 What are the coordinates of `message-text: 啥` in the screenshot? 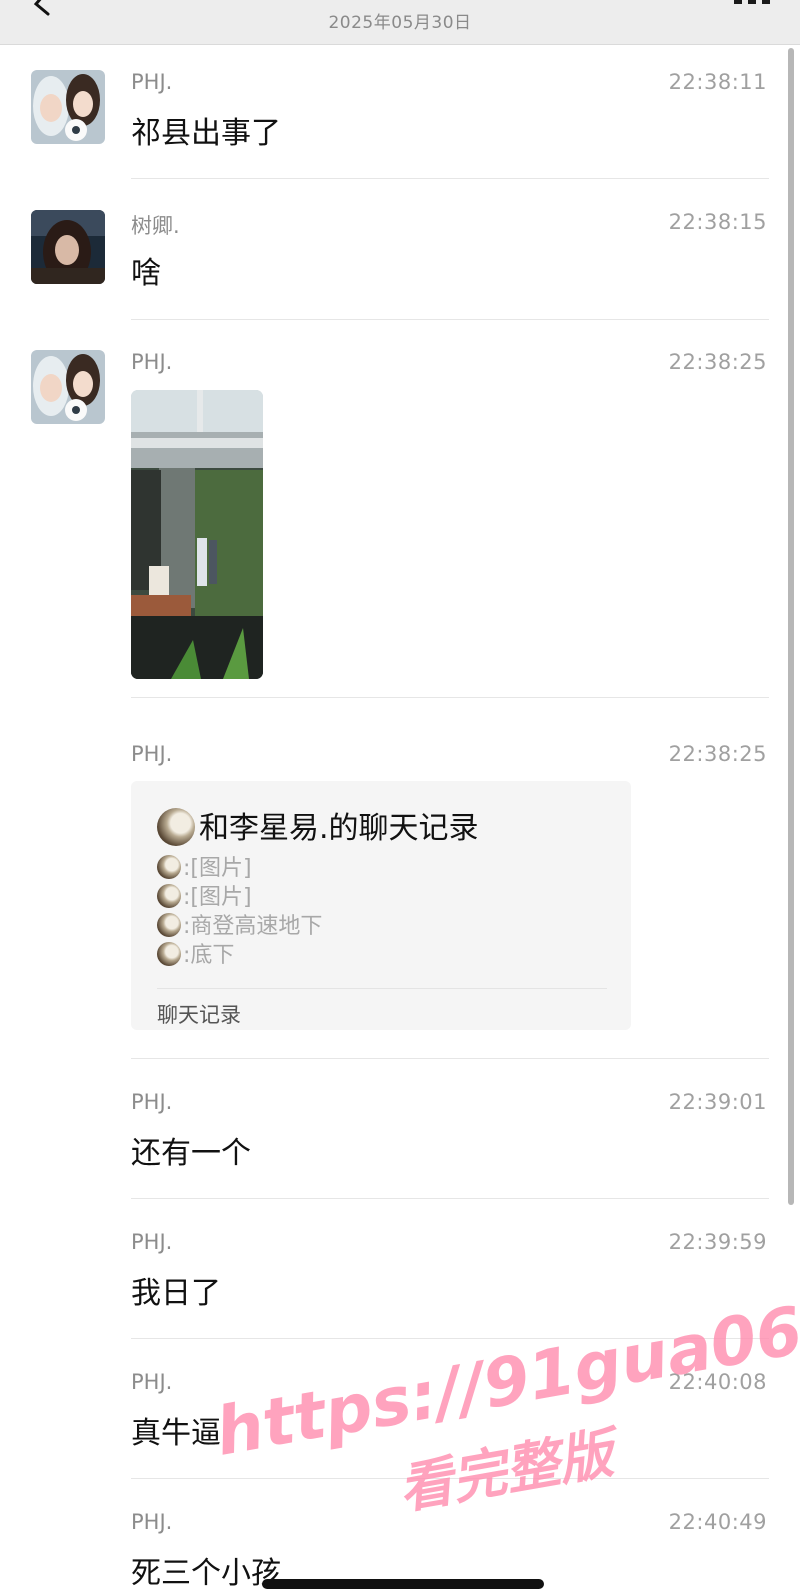 It's located at (146, 273).